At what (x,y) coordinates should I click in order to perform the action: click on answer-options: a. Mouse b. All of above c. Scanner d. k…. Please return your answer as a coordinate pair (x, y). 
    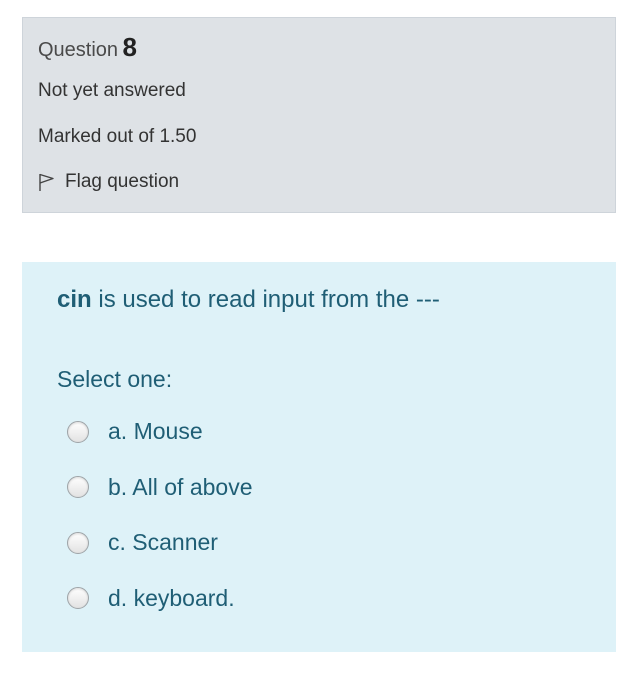
    Looking at the image, I should click on (160, 515).